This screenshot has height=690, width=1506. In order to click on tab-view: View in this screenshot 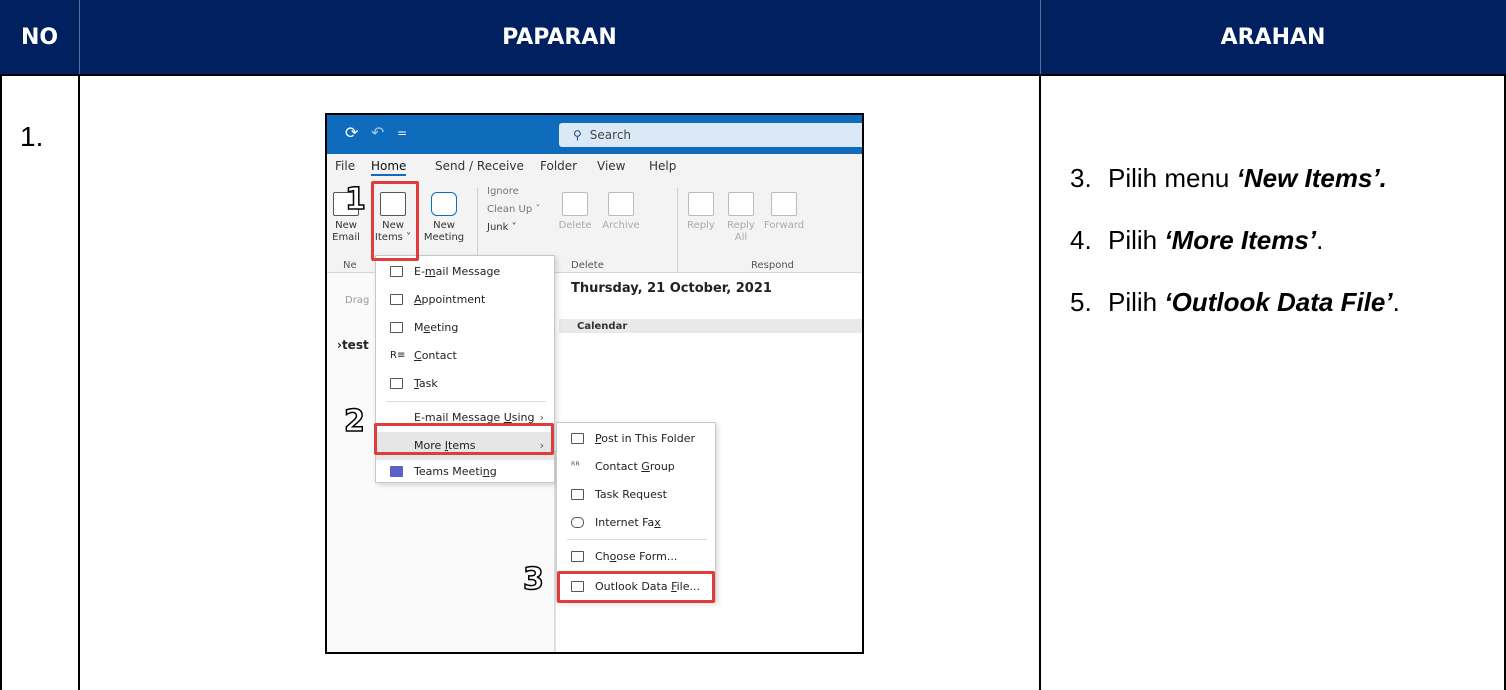, I will do `click(611, 166)`.